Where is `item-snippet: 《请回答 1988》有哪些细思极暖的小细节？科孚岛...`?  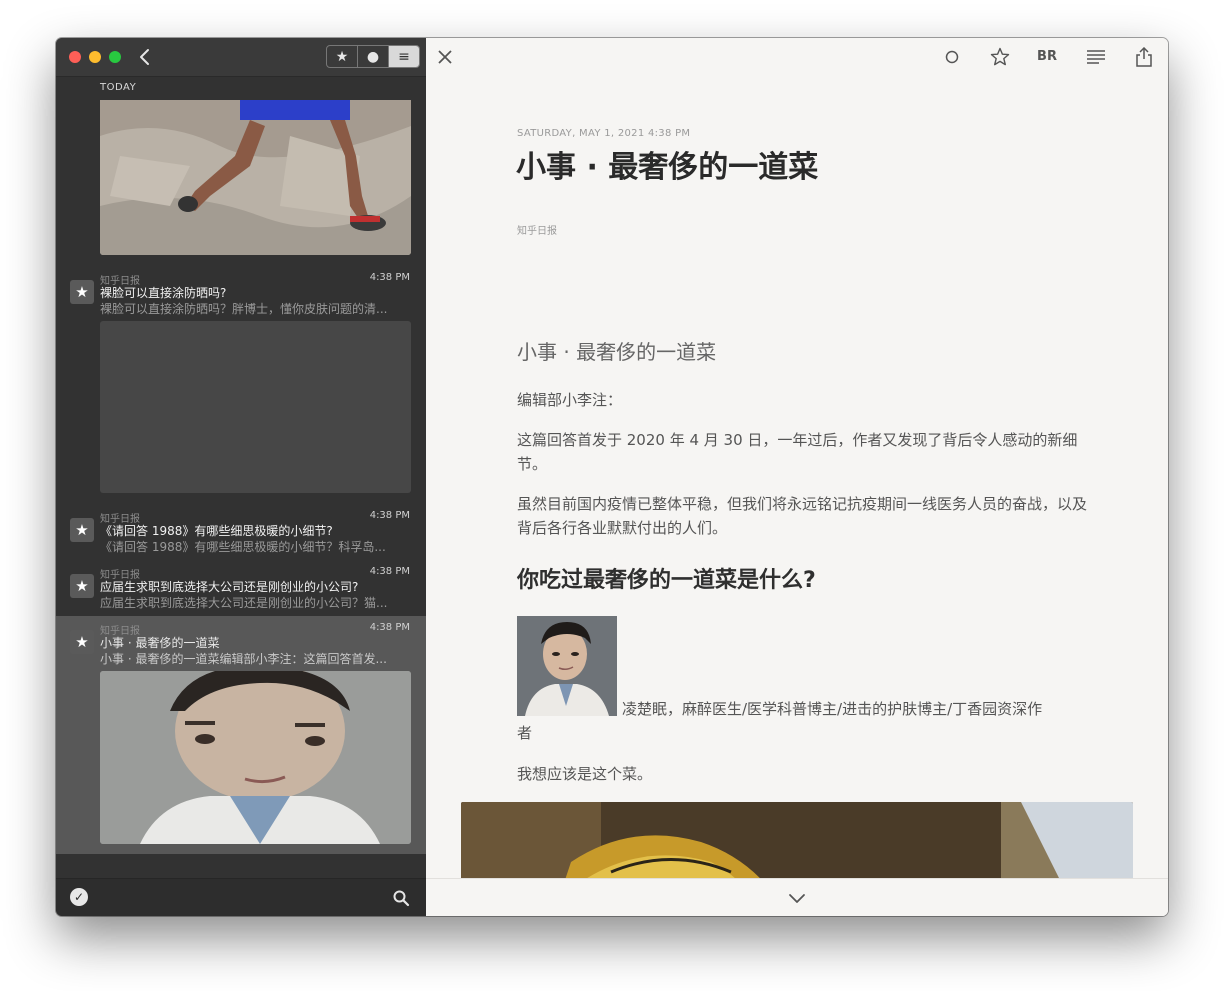 item-snippet: 《请回答 1988》有哪些细思极暖的小细节？科孚岛... is located at coordinates (243, 547).